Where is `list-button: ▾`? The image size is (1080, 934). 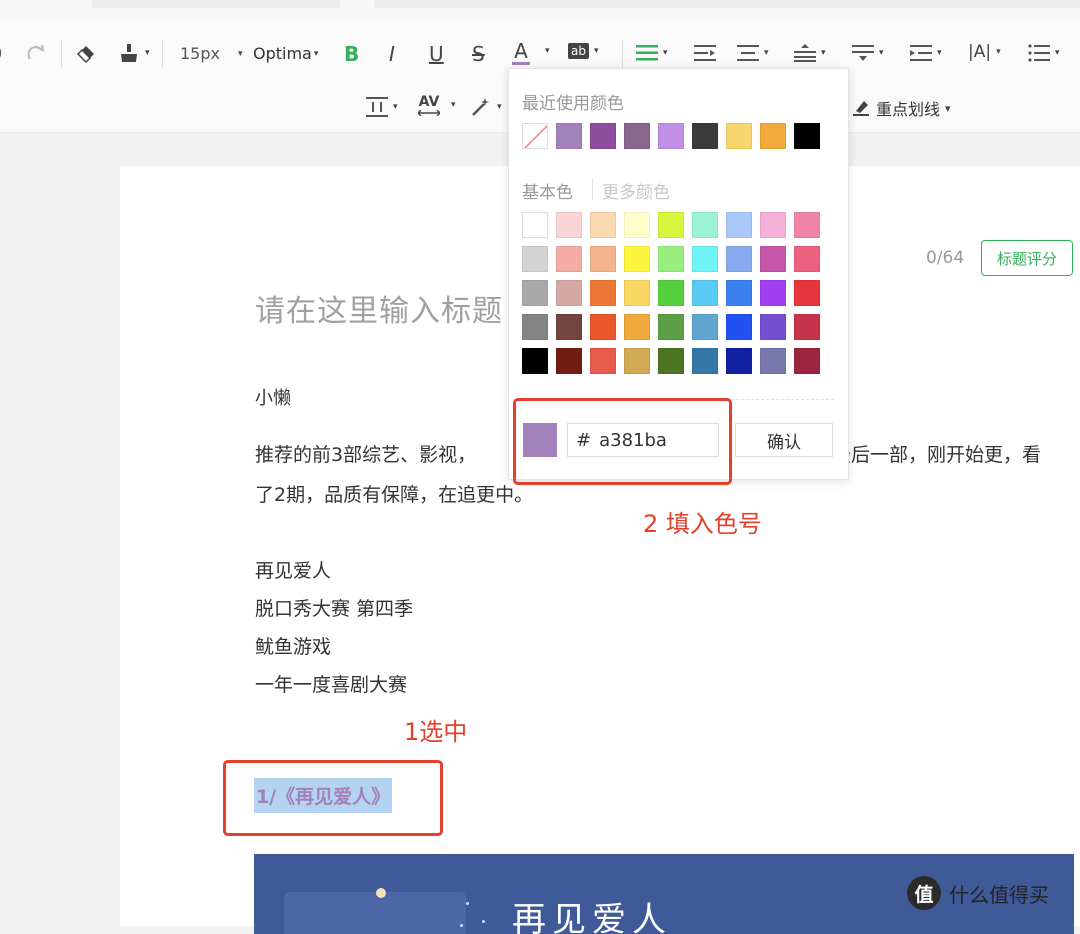
list-button: ▾ is located at coordinates (1044, 53).